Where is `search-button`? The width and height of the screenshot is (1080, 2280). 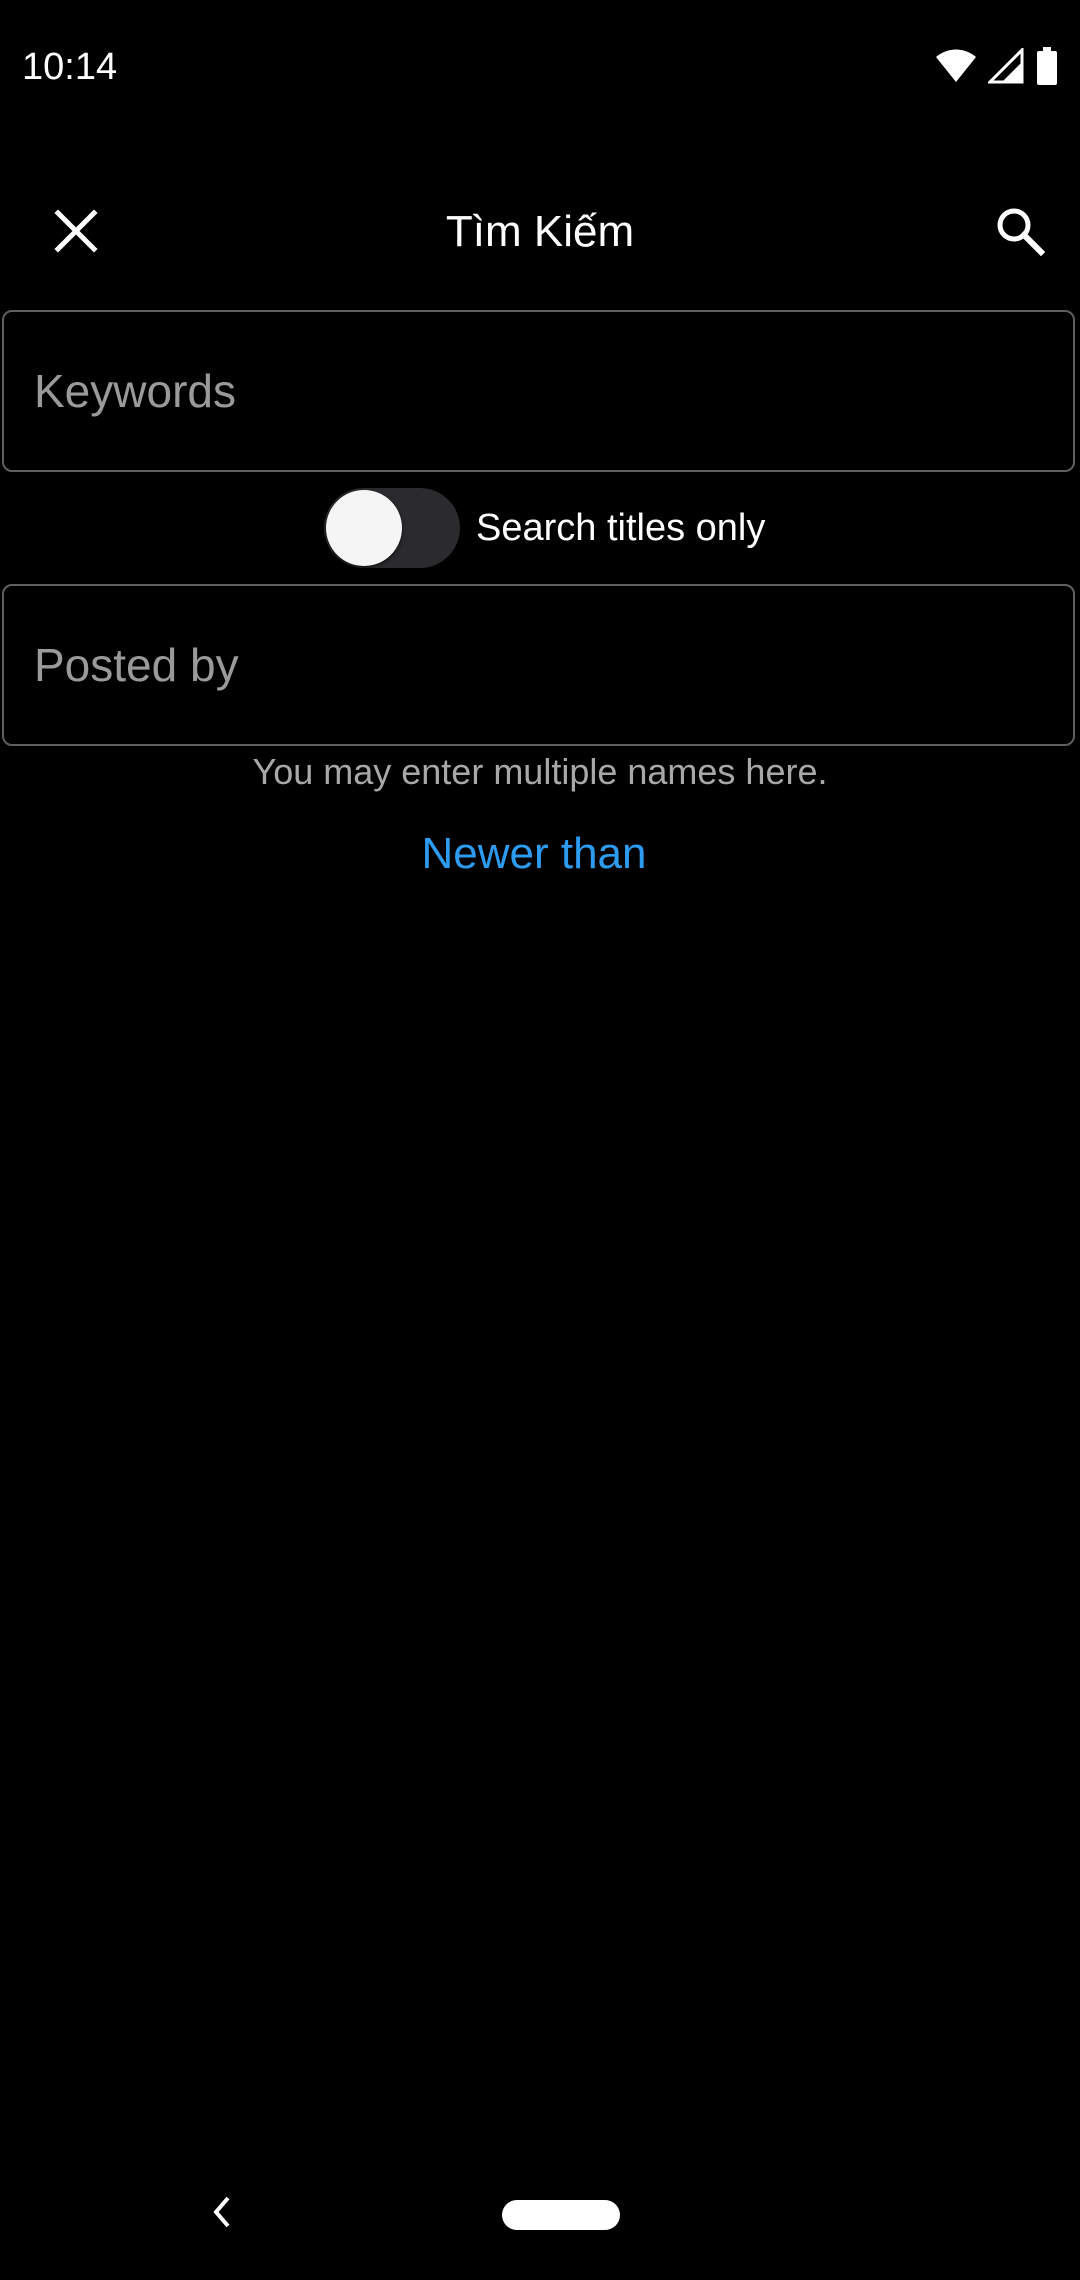 search-button is located at coordinates (1020, 231).